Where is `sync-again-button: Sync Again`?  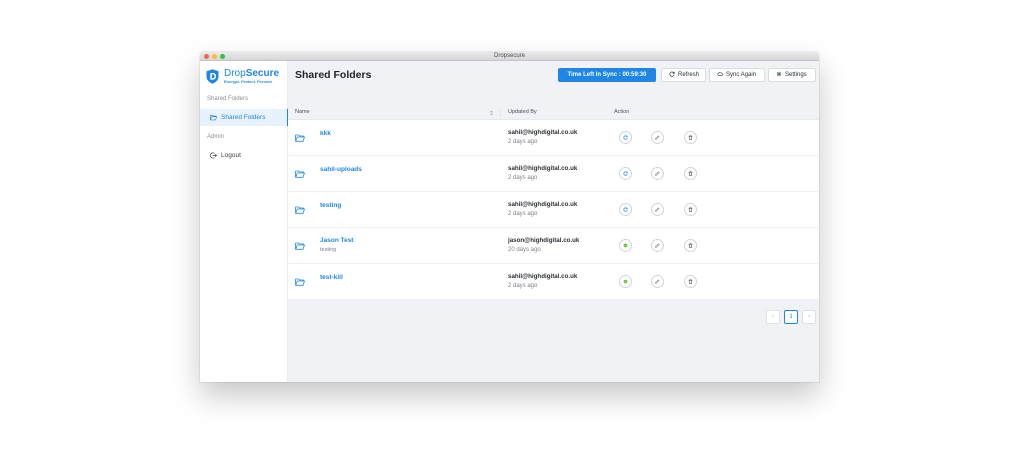
sync-again-button: Sync Again is located at coordinates (737, 75).